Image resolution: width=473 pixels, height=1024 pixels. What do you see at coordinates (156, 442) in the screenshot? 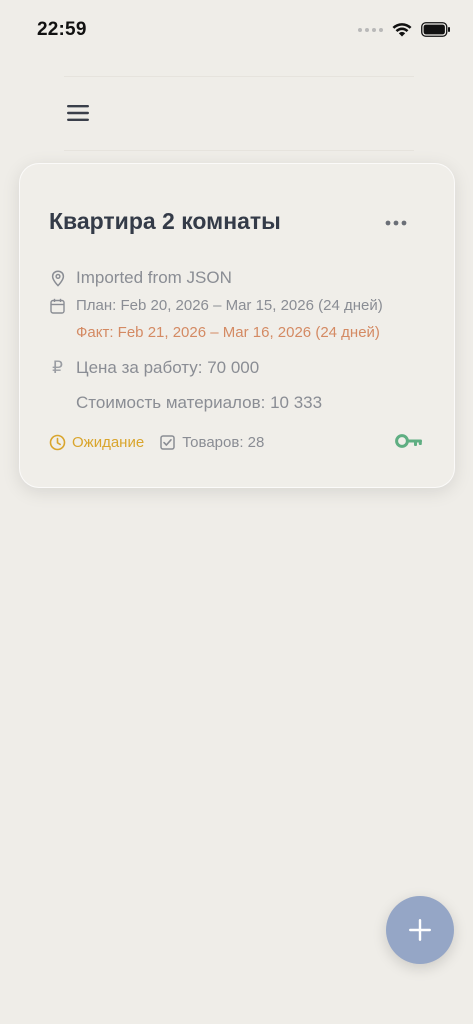
I see `card-footer: Ожидание Товаров: 28` at bounding box center [156, 442].